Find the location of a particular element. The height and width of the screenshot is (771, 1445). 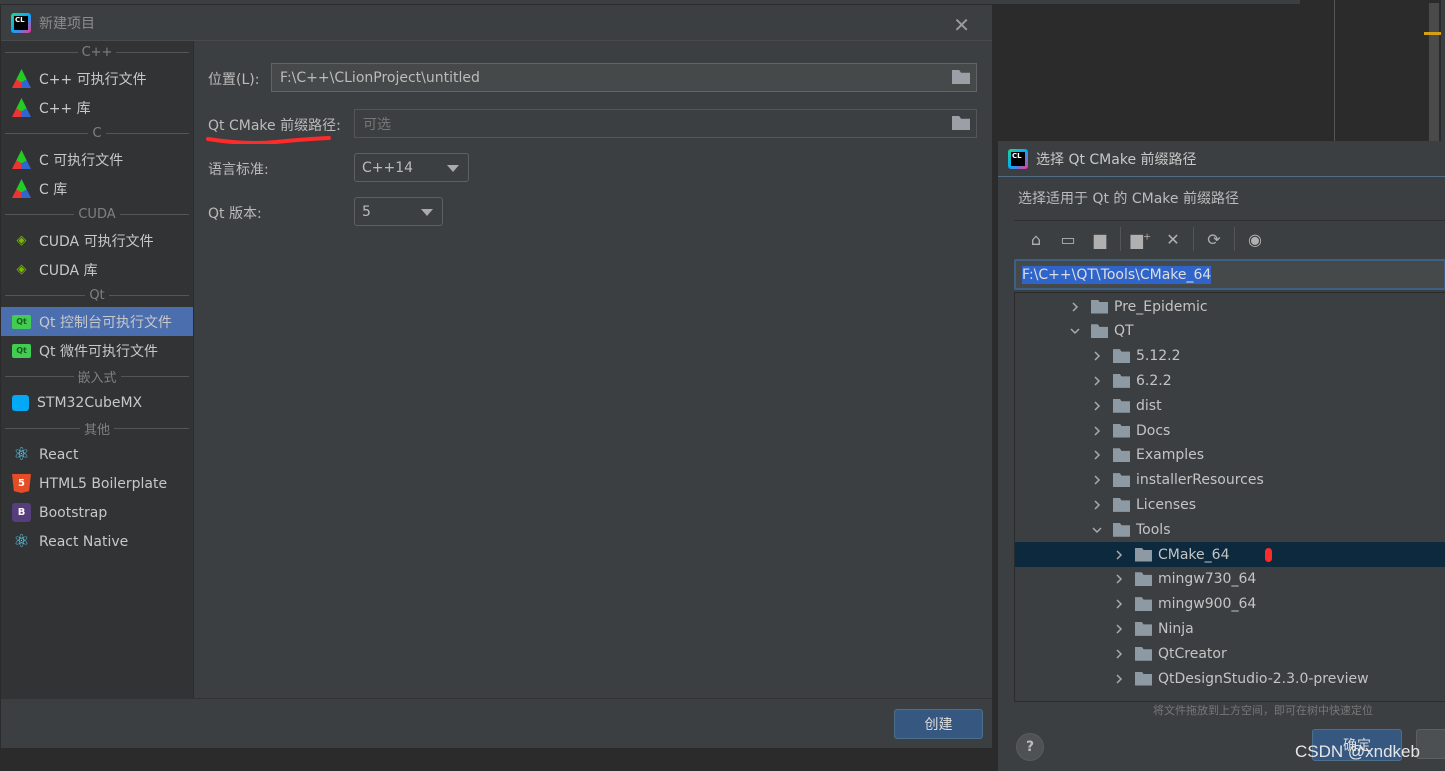

refresh-icon: ⟳ is located at coordinates (1214, 239).